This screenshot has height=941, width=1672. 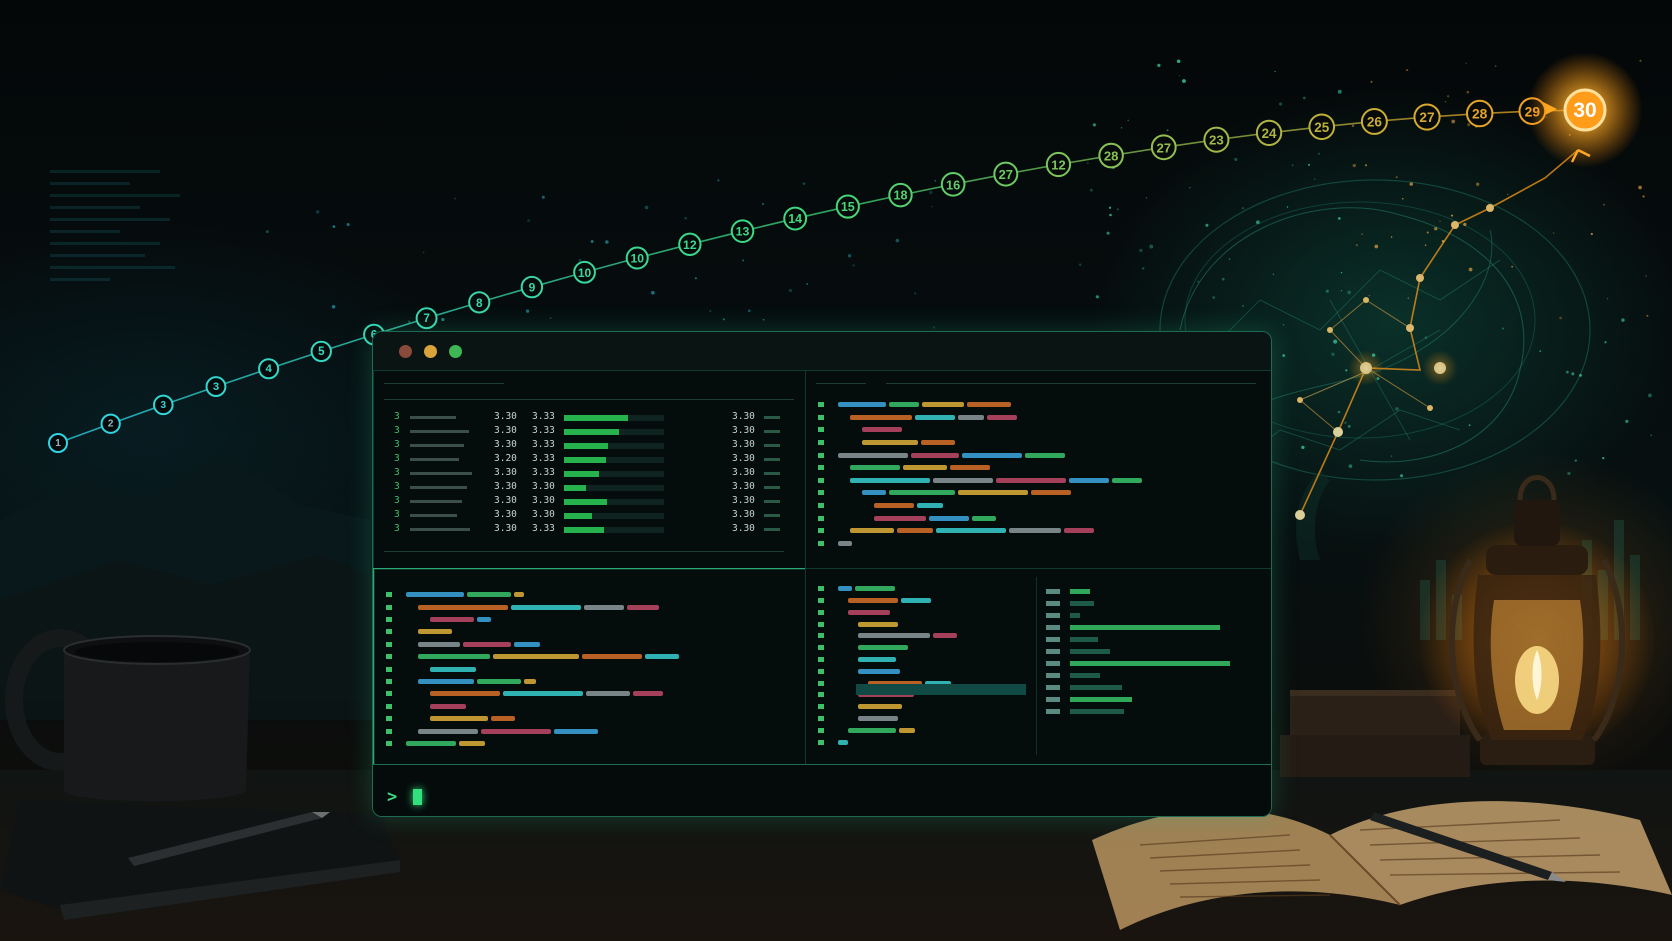 I want to click on progress-fill, so click(x=578, y=516).